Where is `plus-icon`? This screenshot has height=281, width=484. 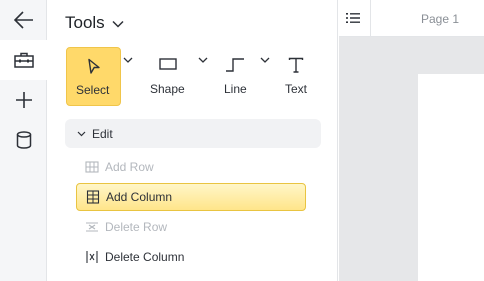
plus-icon is located at coordinates (23, 100).